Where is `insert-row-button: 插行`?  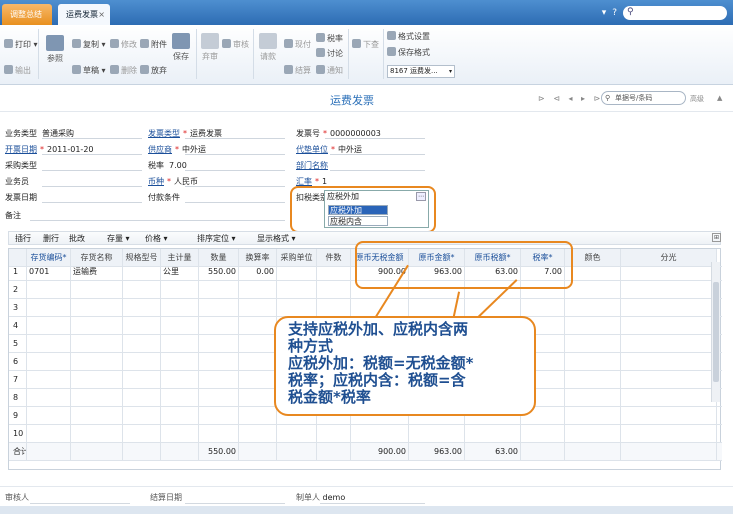 insert-row-button: 插行 is located at coordinates (23, 238).